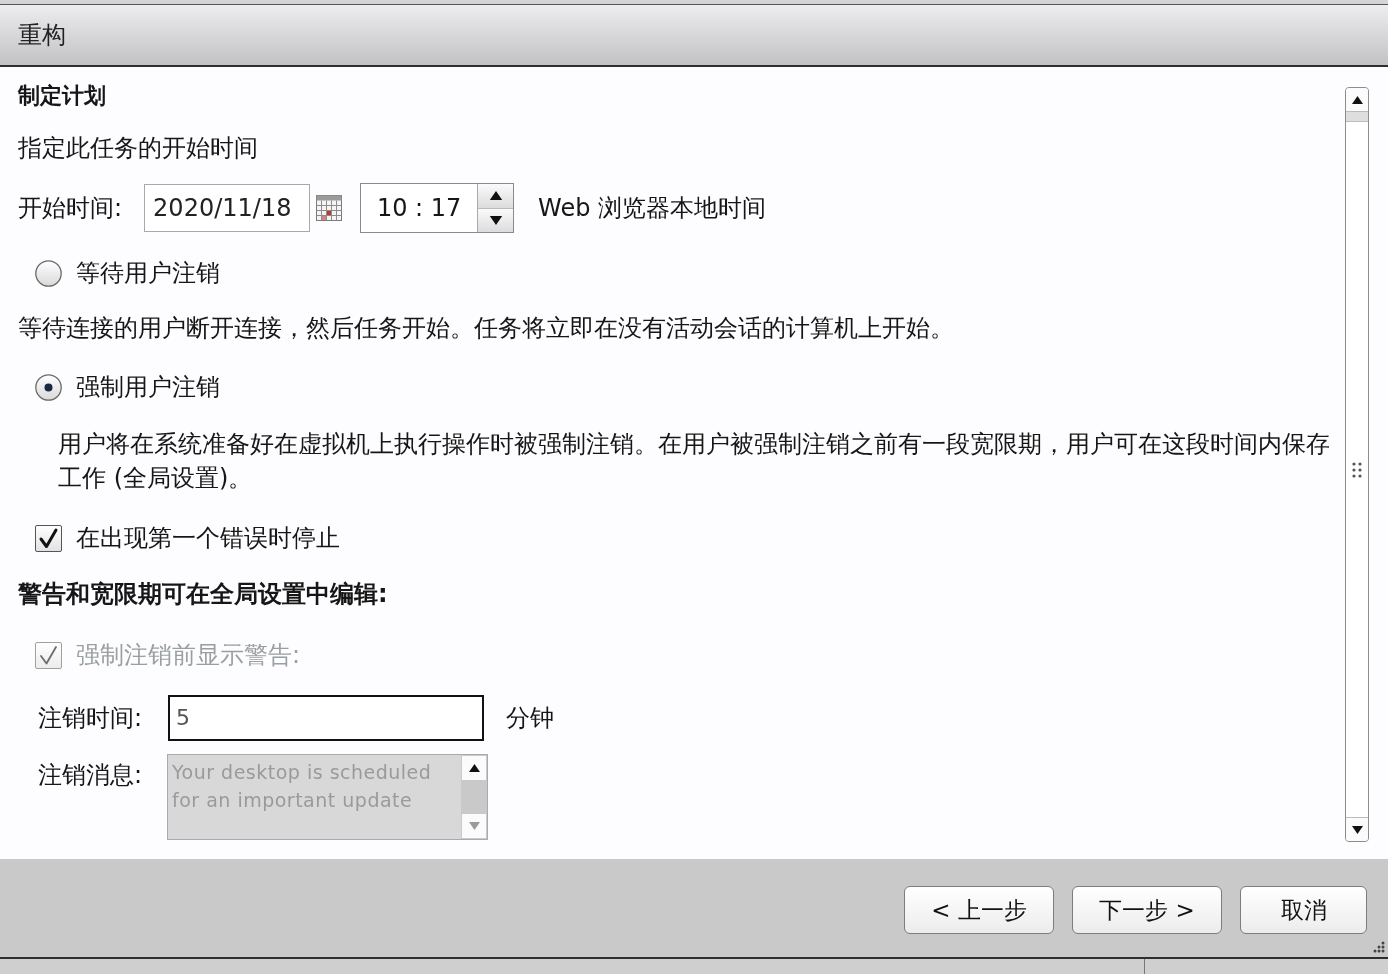 The width and height of the screenshot is (1388, 974). I want to click on scroll-thumb, so click(1357, 469).